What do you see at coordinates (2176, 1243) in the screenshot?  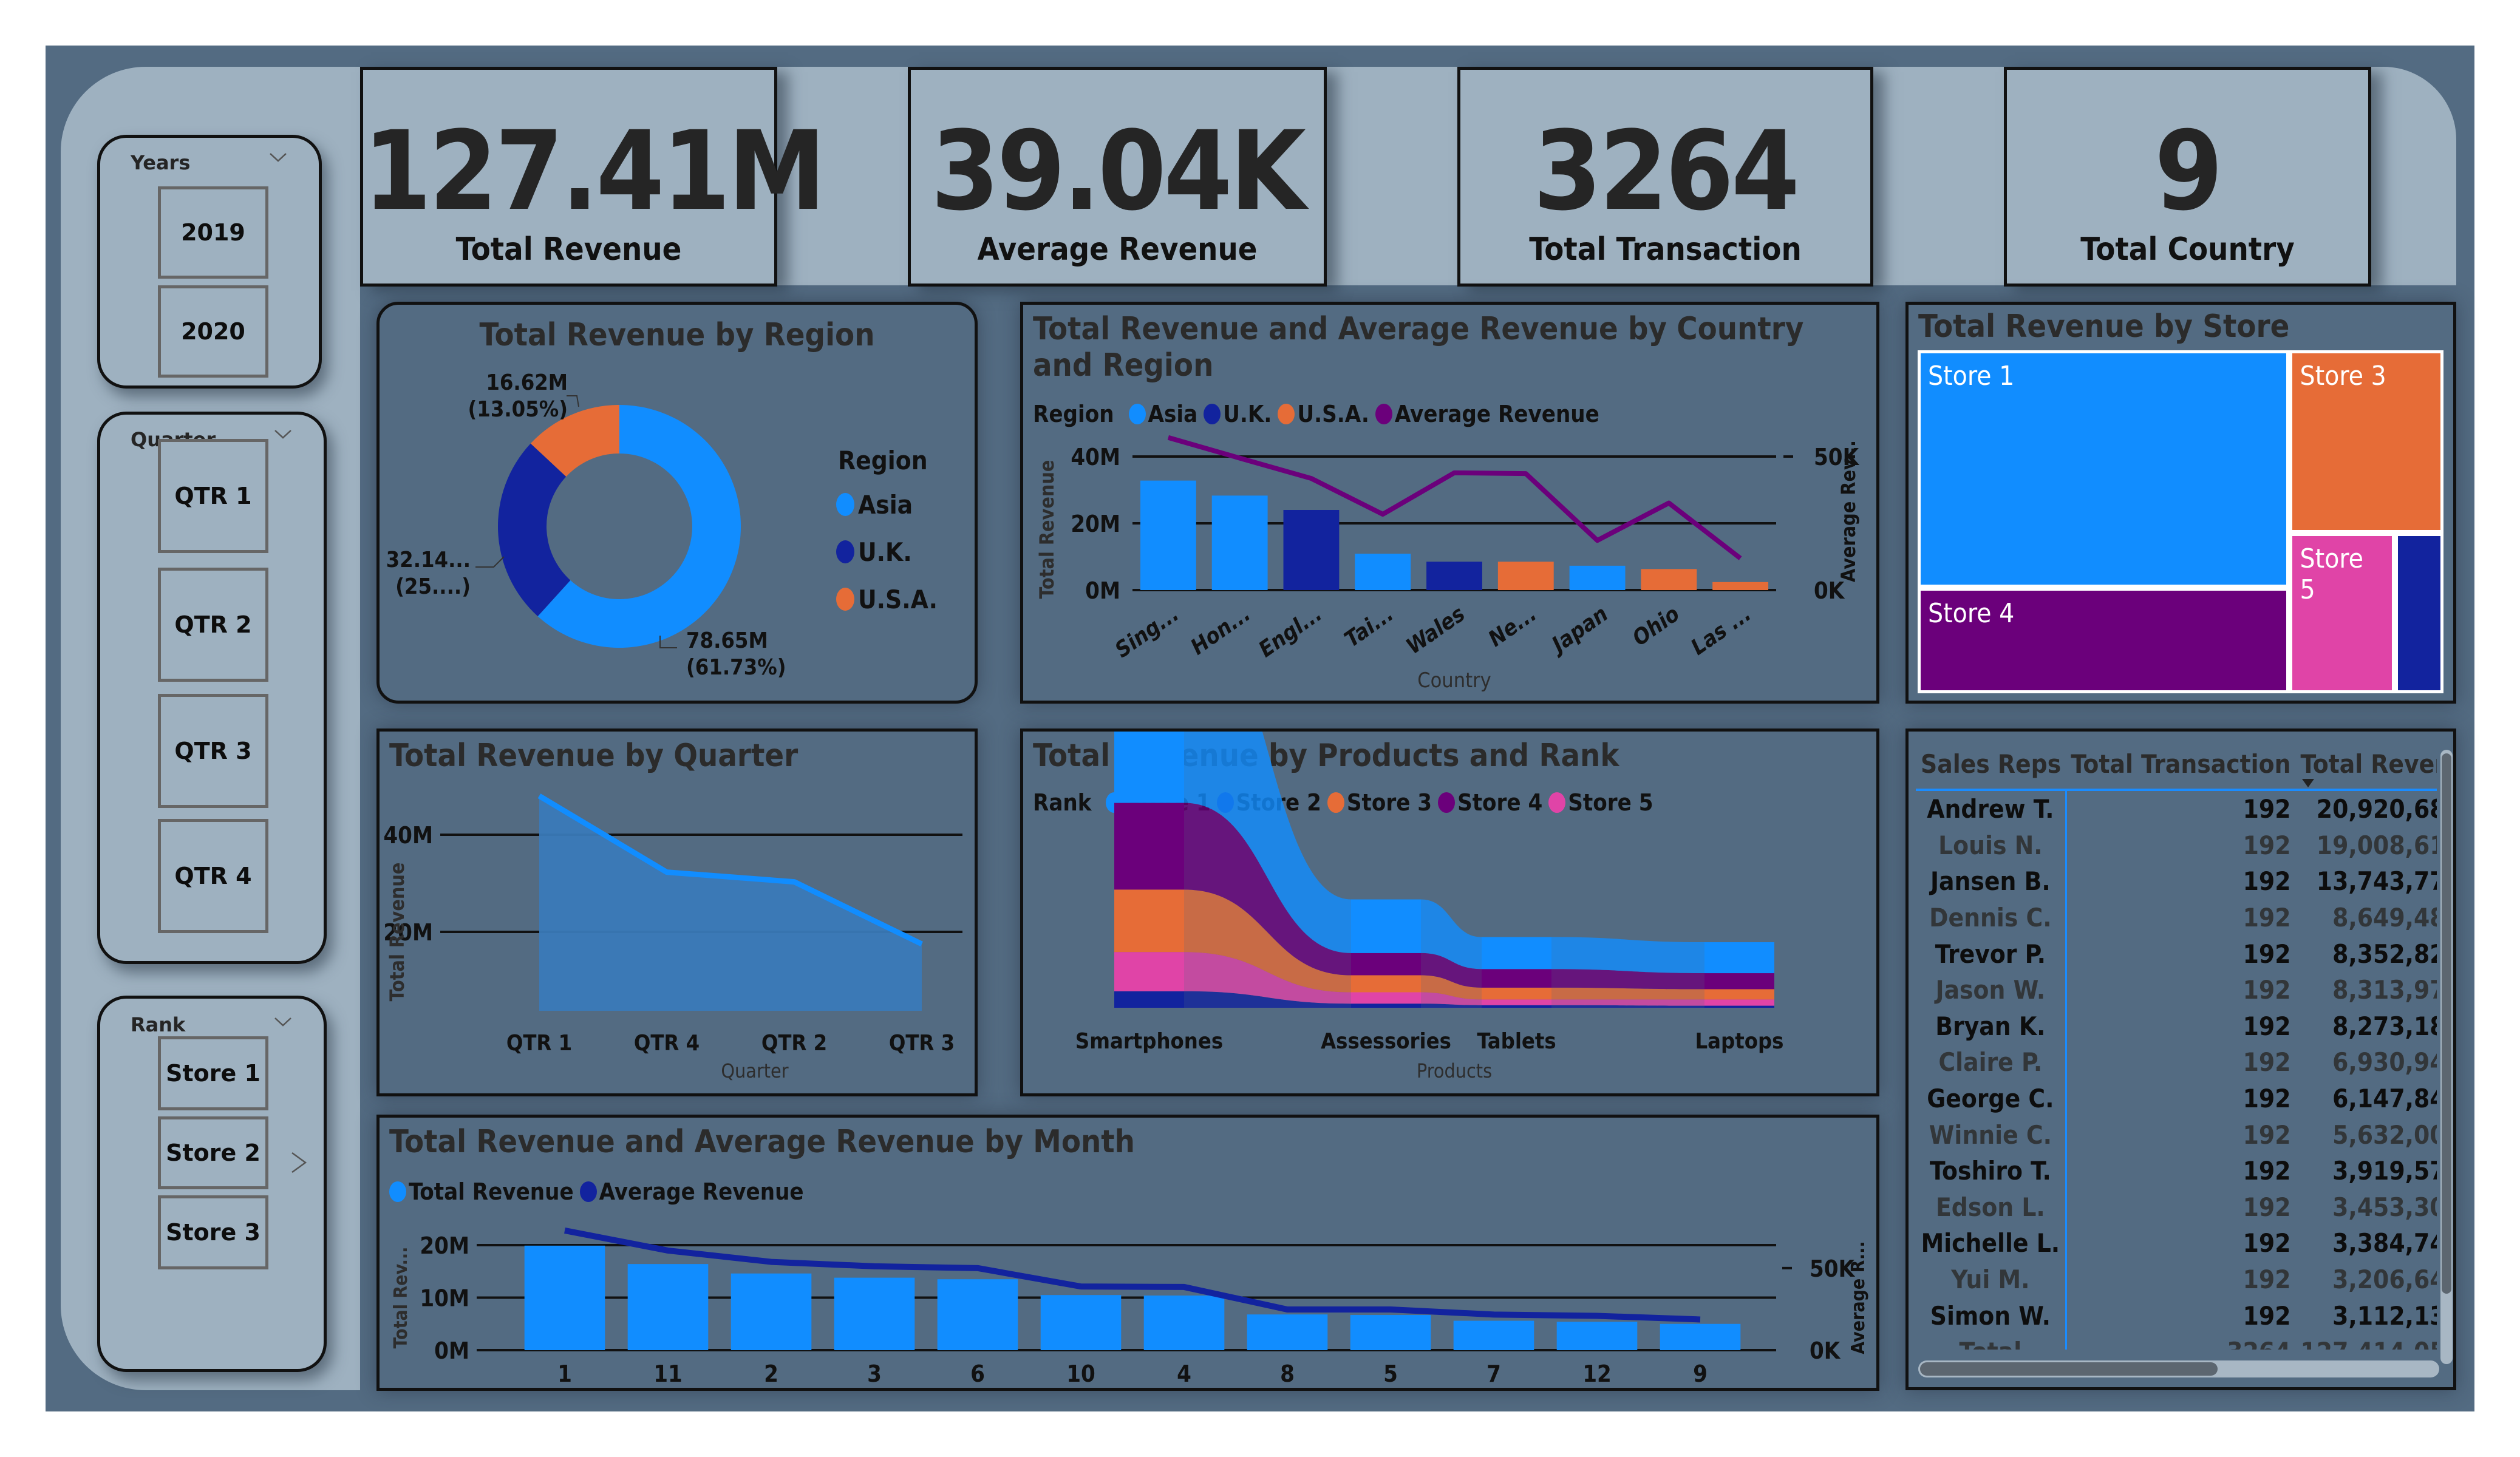 I see `table-row: Michelle L. 192 3,384,749` at bounding box center [2176, 1243].